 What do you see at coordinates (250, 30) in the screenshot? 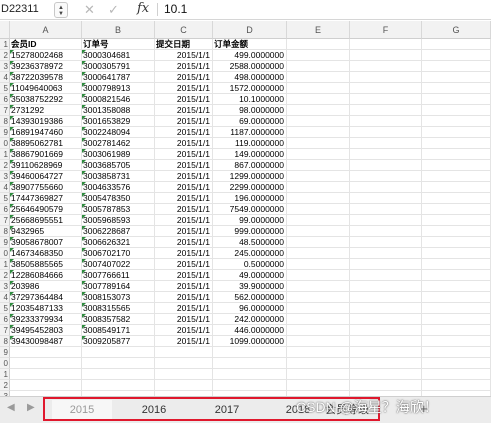
I see `column-header-d: D` at bounding box center [250, 30].